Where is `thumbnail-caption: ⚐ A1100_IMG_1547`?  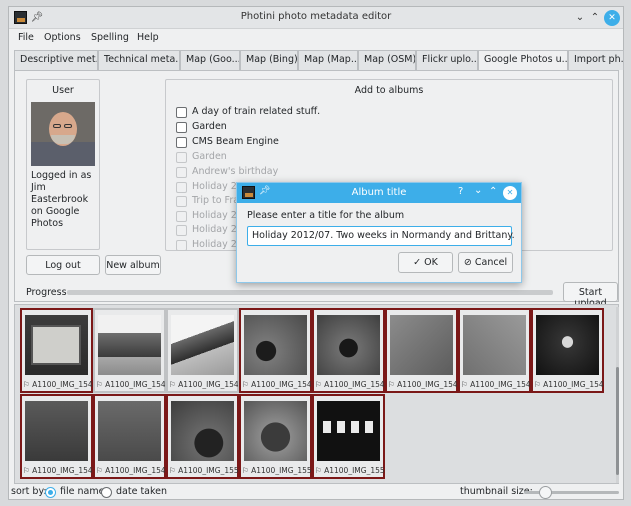 thumbnail-caption: ⚐ A1100_IMG_1547 is located at coordinates (568, 384).